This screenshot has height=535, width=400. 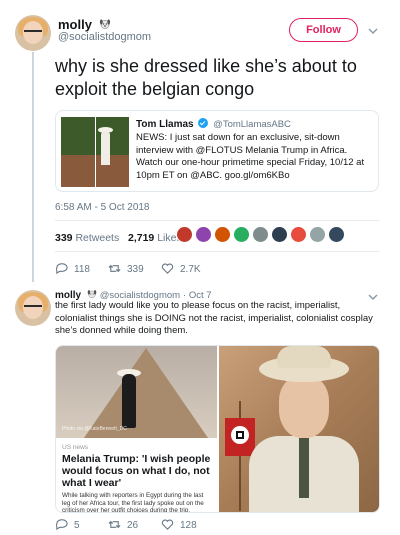 I want to click on engagement-stats: 339 Retweets 2,719 Likes, so click(x=118, y=238).